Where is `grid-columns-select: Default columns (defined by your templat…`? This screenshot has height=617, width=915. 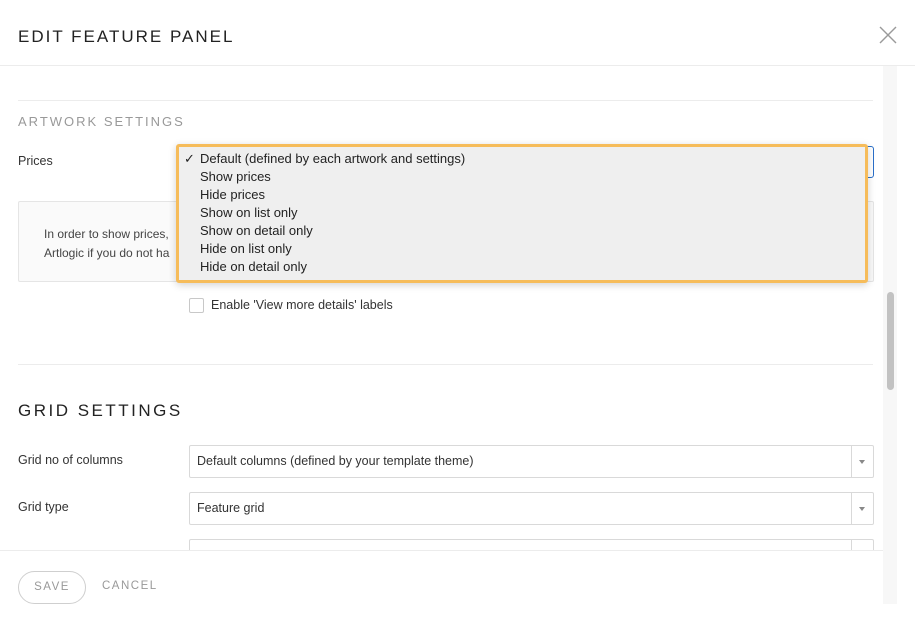
grid-columns-select: Default columns (defined by your templat… is located at coordinates (531, 461).